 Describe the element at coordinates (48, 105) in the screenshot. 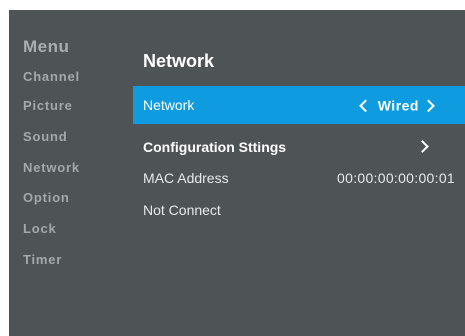

I see `sidebar-item-picture: Picture` at that location.